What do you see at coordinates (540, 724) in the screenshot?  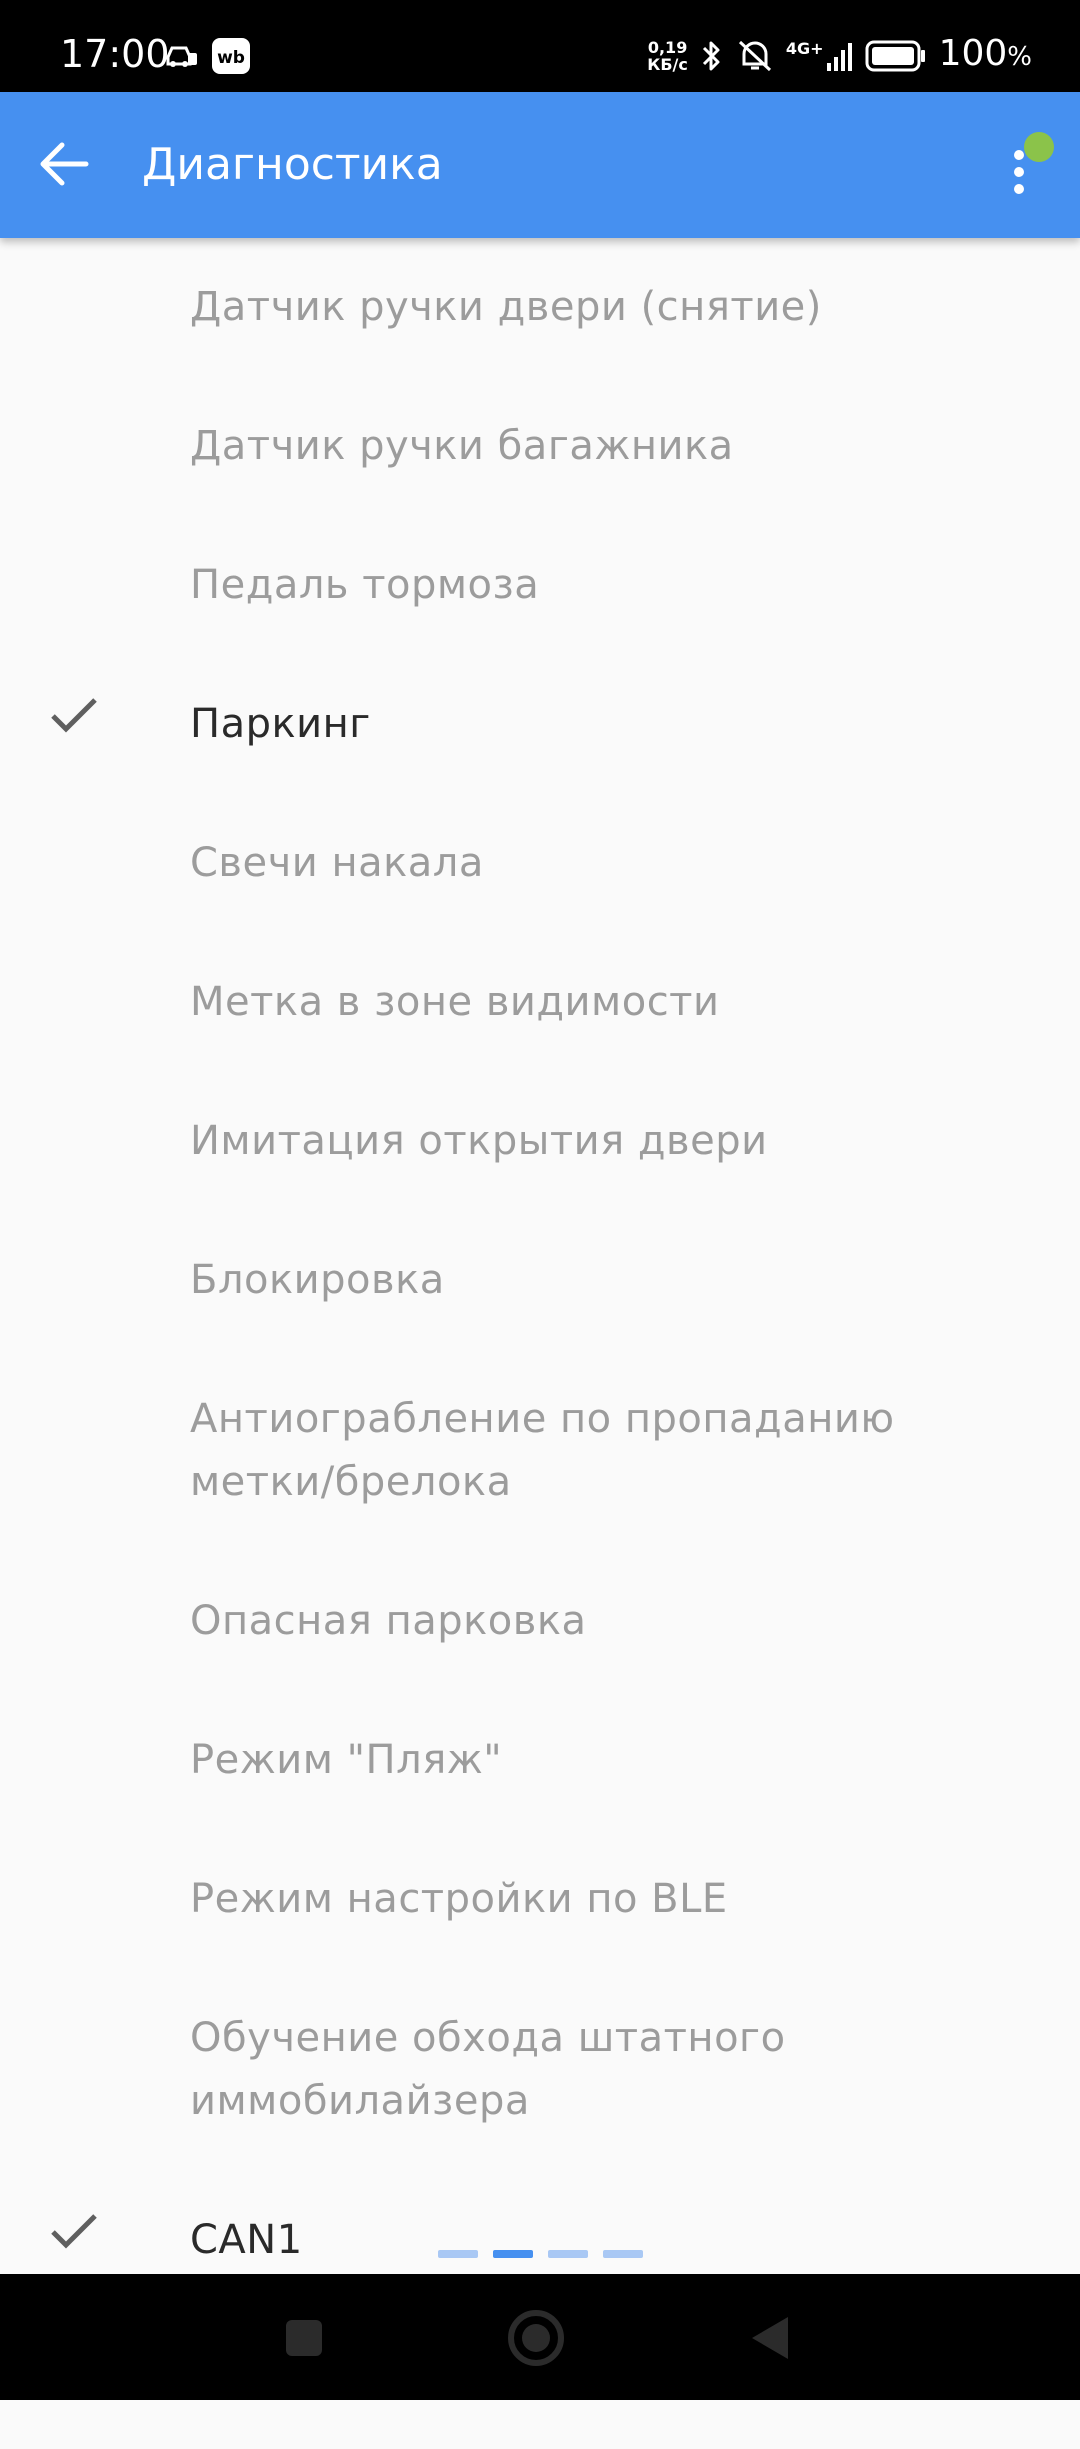 I see `list-item: Паркинг` at bounding box center [540, 724].